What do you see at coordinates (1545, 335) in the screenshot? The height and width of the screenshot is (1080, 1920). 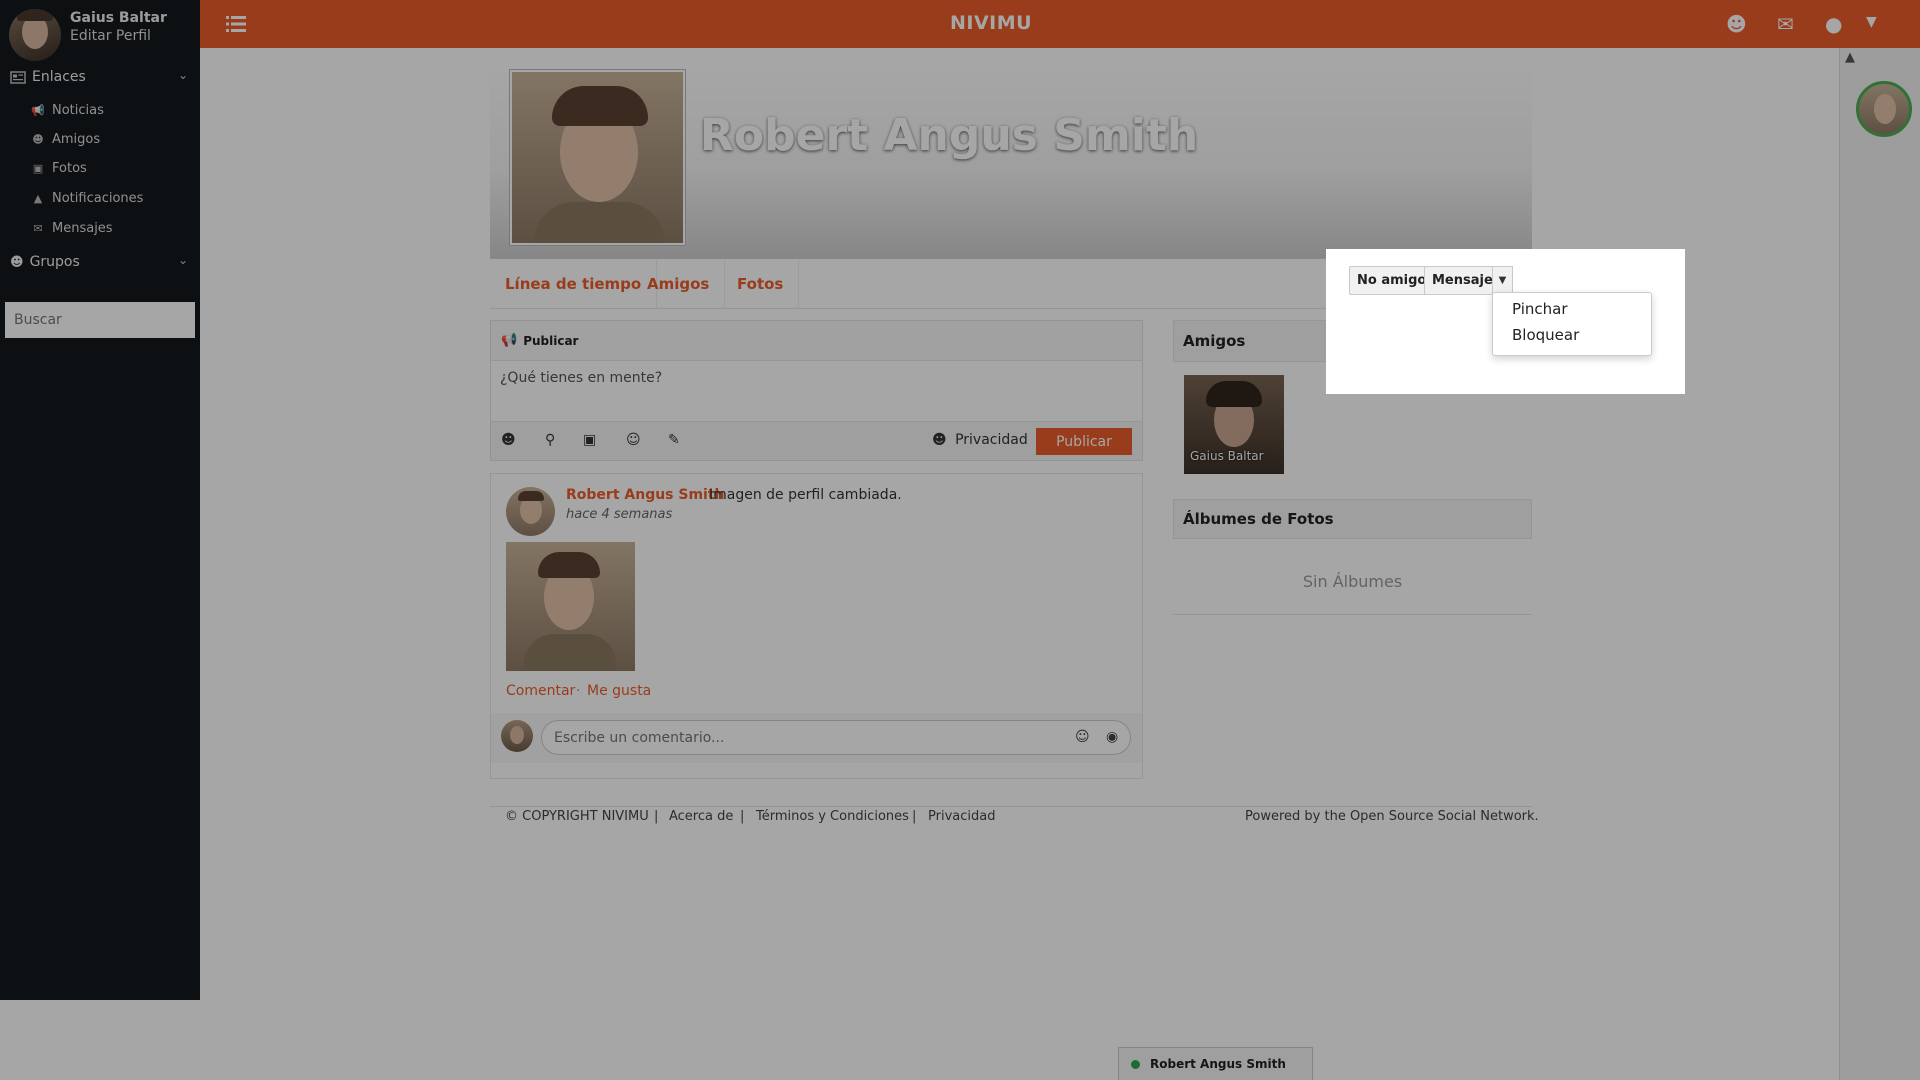 I see `menu-item-block: Bloquear` at bounding box center [1545, 335].